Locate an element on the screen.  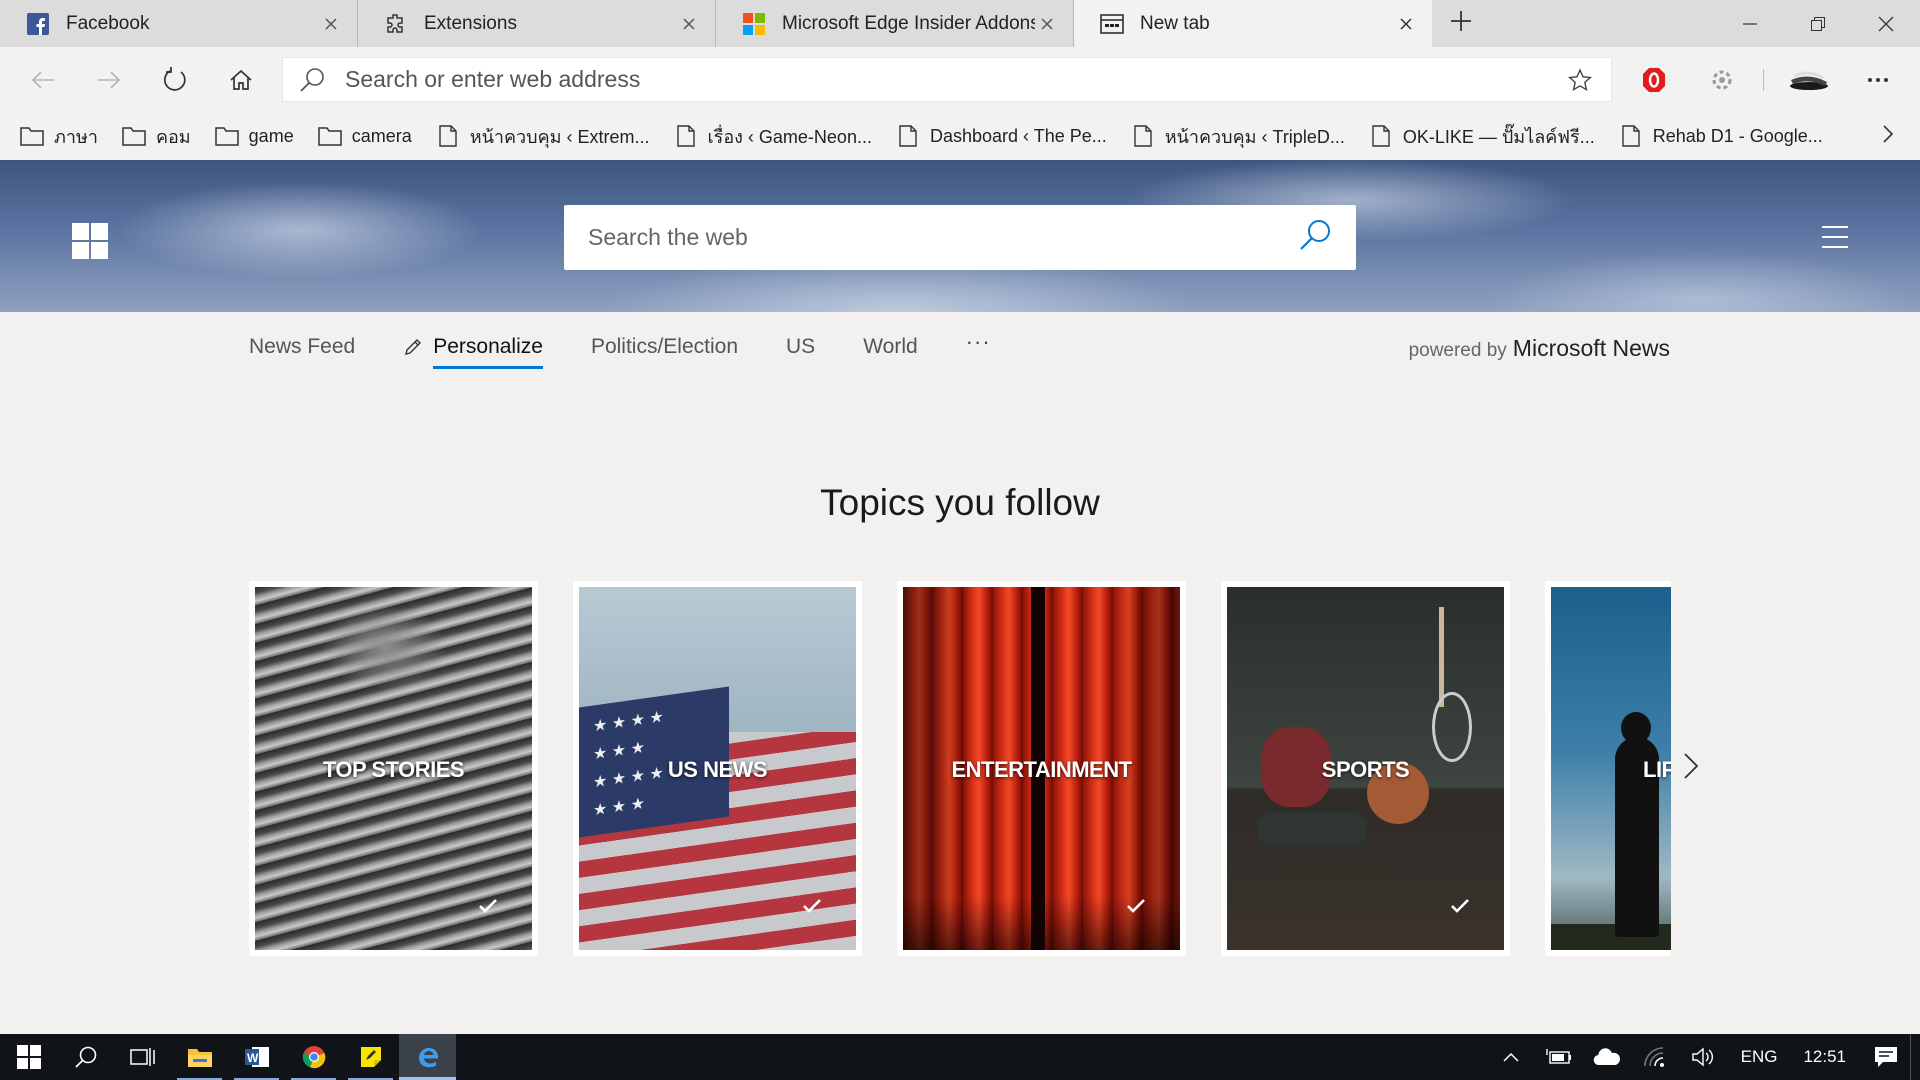
sticky-notes-icon is located at coordinates (370, 1057).